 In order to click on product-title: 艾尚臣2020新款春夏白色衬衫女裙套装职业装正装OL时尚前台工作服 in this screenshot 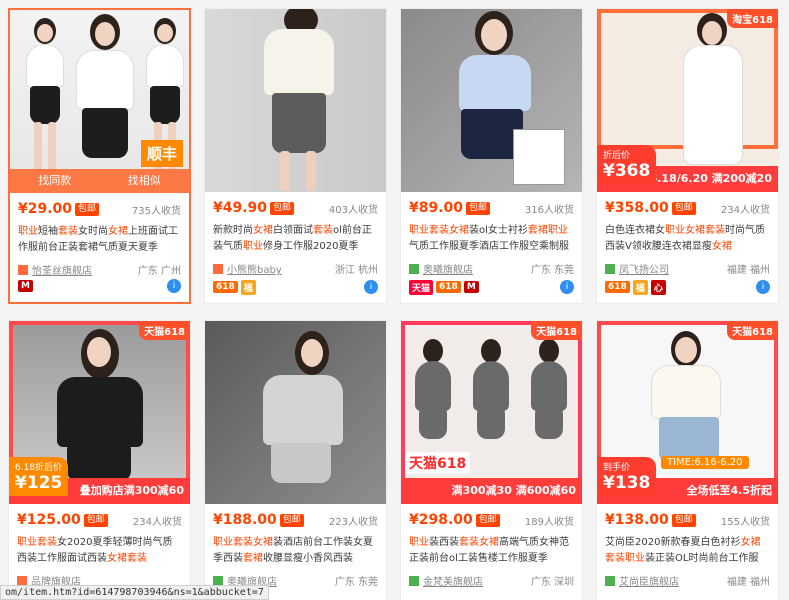, I will do `click(687, 551)`.